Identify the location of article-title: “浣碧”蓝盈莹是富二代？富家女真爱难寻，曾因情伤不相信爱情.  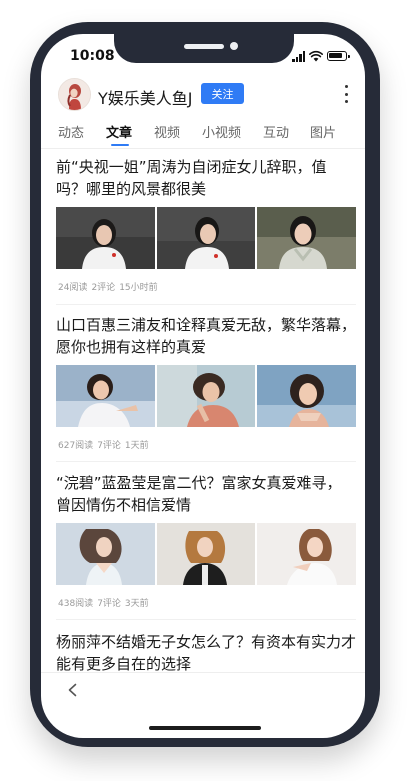
(206, 494).